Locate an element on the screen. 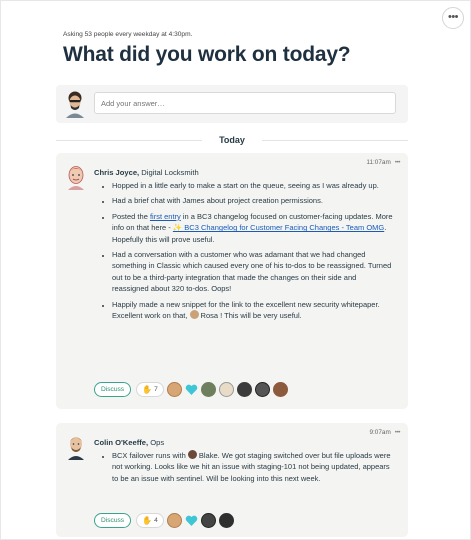  author-title: Digital Locksmith is located at coordinates (170, 172).